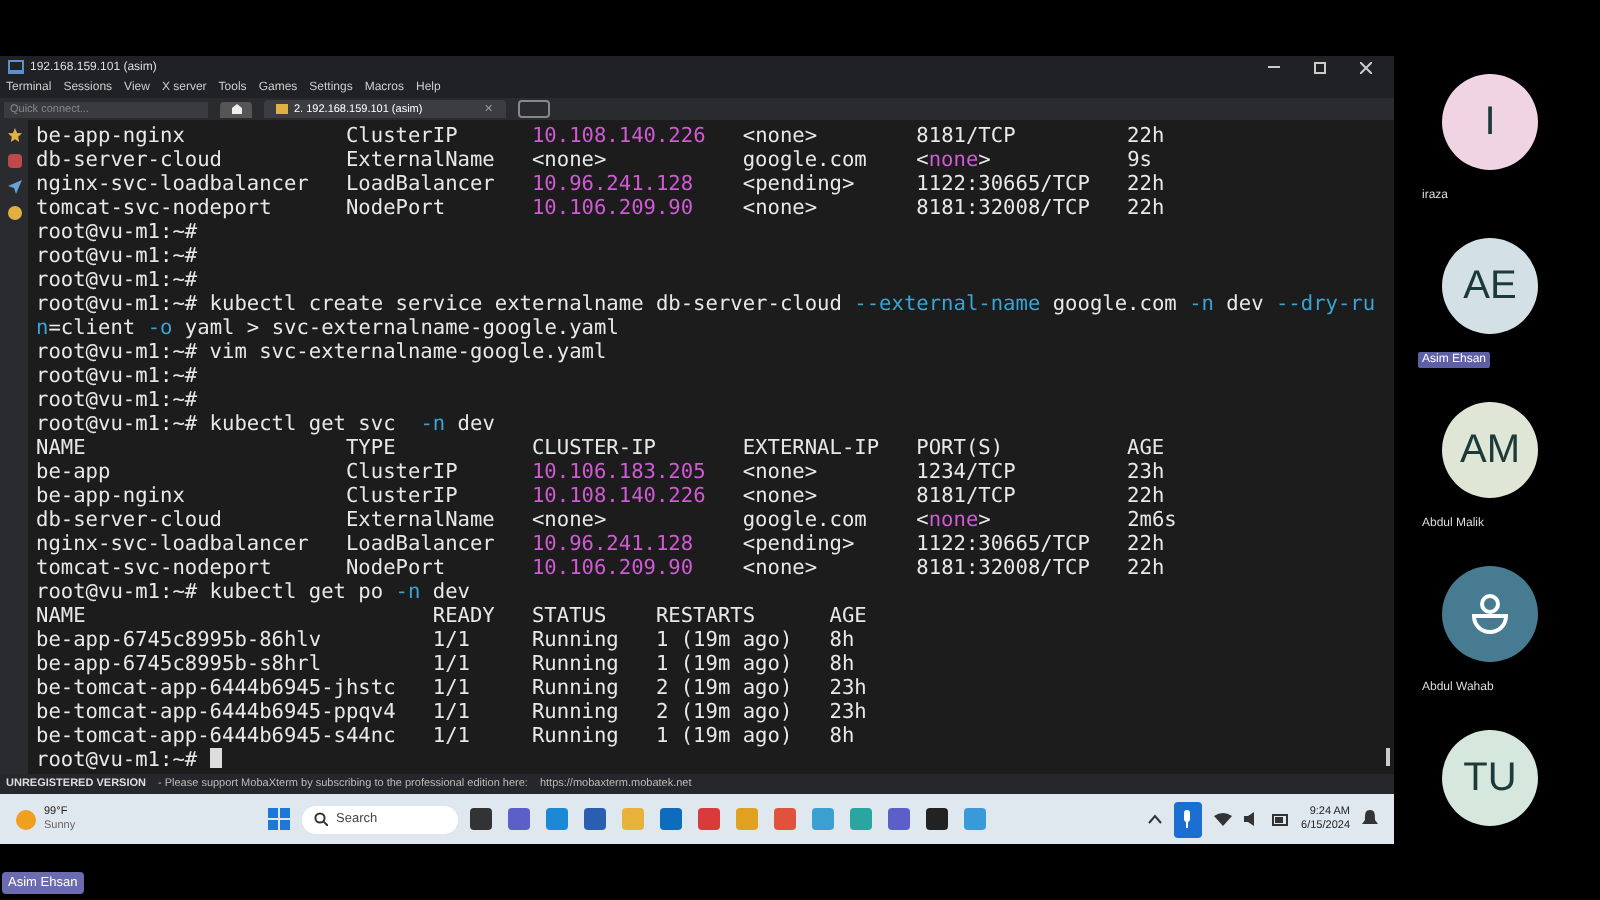 The height and width of the screenshot is (900, 1600). Describe the element at coordinates (1154, 819) in the screenshot. I see `chevron-up-icon` at that location.